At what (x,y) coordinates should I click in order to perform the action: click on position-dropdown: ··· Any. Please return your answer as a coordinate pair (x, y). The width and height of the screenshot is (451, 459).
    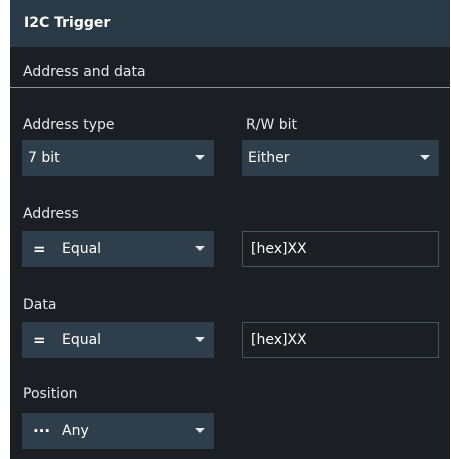
    Looking at the image, I should click on (118, 431).